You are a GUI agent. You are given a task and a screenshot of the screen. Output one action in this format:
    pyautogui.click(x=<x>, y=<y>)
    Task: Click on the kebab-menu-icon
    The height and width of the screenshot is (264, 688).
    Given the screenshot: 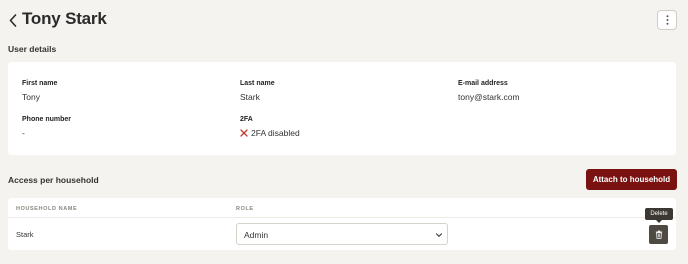 What is the action you would take?
    pyautogui.click(x=667, y=20)
    